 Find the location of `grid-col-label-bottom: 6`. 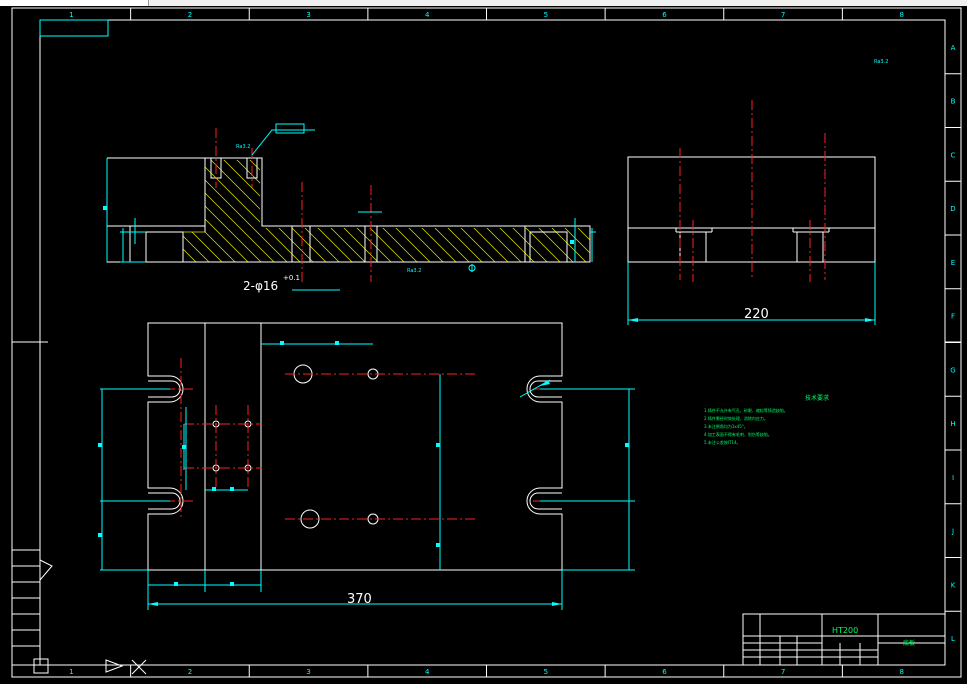

grid-col-label-bottom: 6 is located at coordinates (664, 672).